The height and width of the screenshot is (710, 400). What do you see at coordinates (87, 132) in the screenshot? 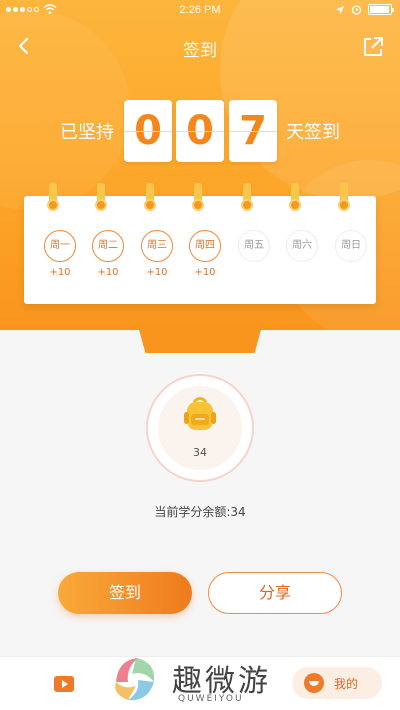
I see `streak-prefix: 已坚持` at bounding box center [87, 132].